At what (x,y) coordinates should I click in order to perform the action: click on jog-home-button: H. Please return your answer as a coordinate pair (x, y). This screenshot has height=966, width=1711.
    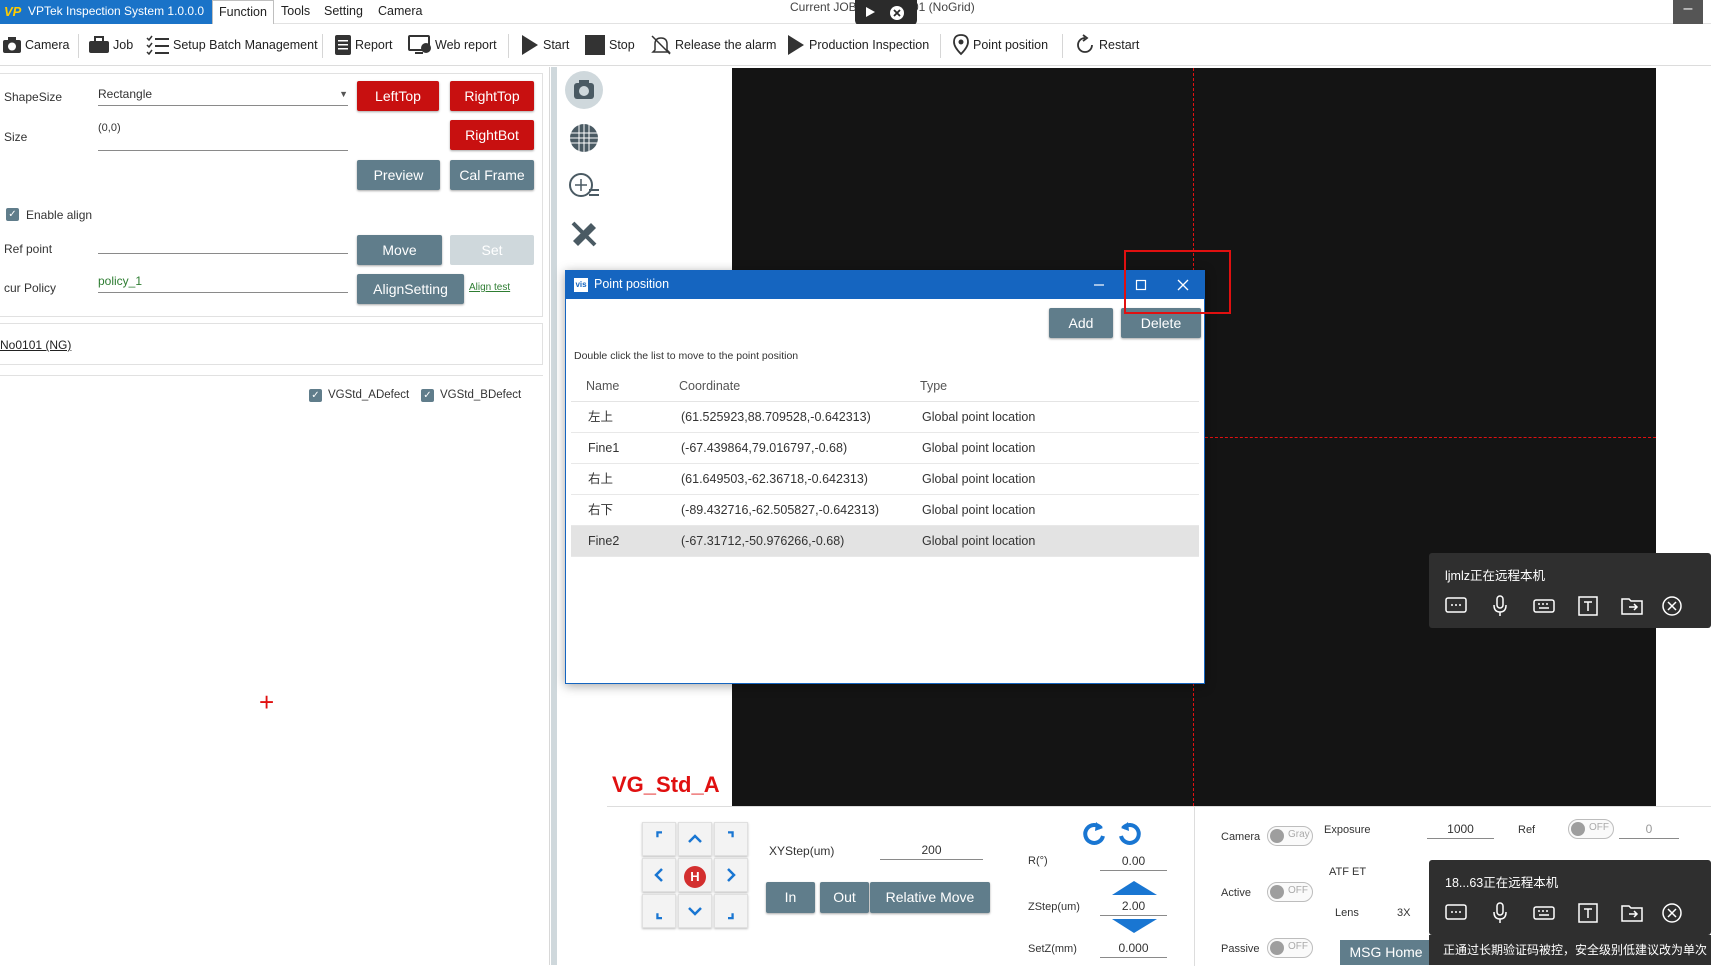
    Looking at the image, I should click on (695, 875).